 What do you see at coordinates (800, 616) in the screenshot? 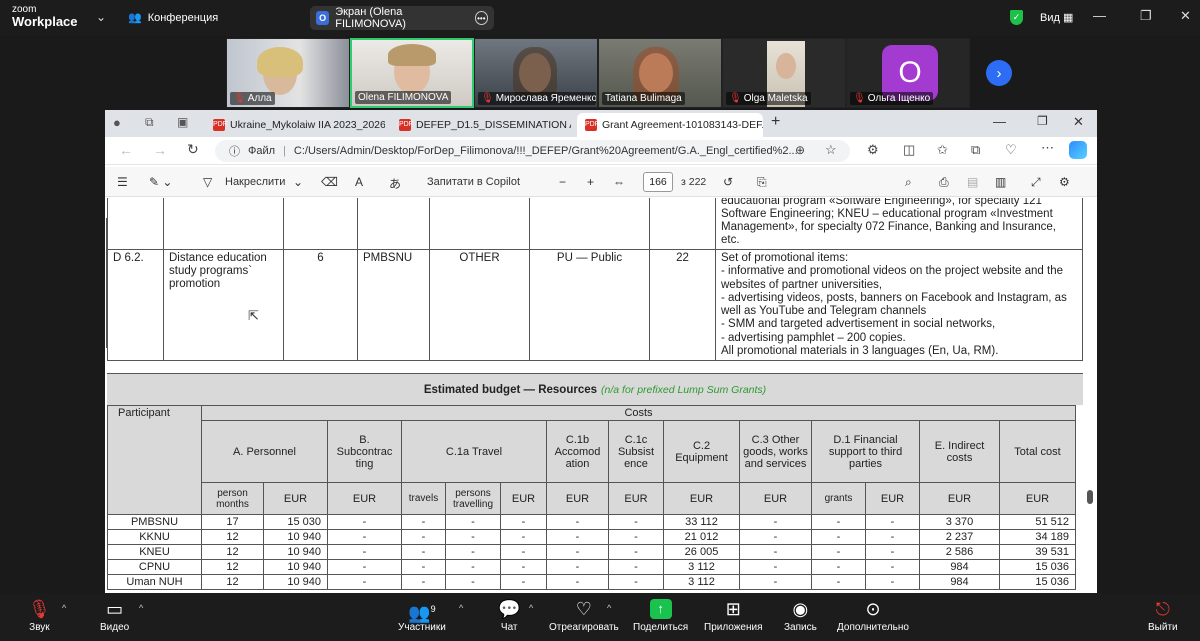
I see `record-button: ◉ Запись` at bounding box center [800, 616].